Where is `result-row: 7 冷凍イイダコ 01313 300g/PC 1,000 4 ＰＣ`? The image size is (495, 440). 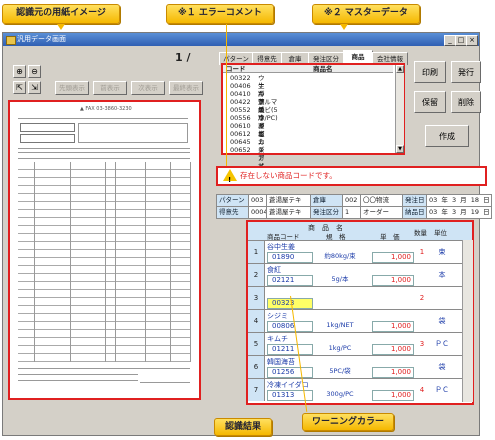
result-row: 7 冷凍イイダコ 01313 300g/PC 1,000 4 ＰＣ is located at coordinates (360, 389).